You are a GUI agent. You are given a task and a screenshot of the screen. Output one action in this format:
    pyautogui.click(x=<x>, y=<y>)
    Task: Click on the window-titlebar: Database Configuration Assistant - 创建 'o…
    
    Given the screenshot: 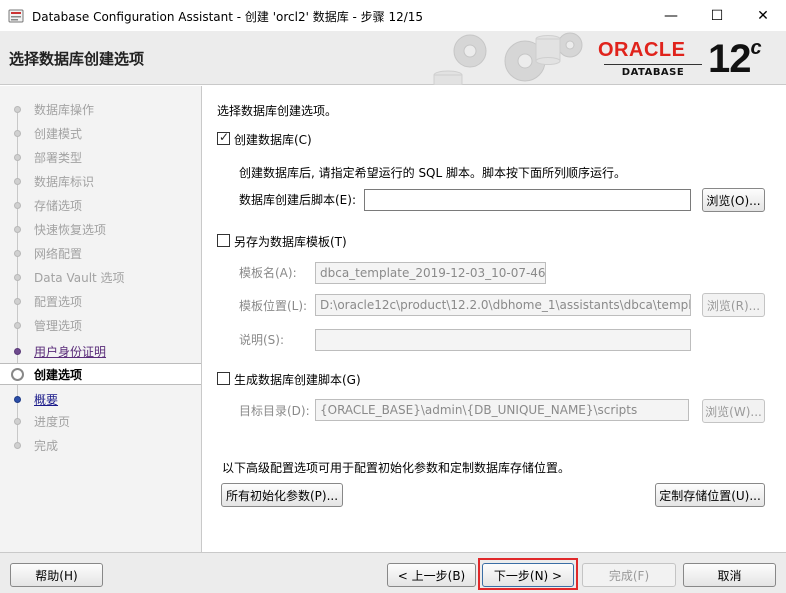 What is the action you would take?
    pyautogui.click(x=393, y=15)
    